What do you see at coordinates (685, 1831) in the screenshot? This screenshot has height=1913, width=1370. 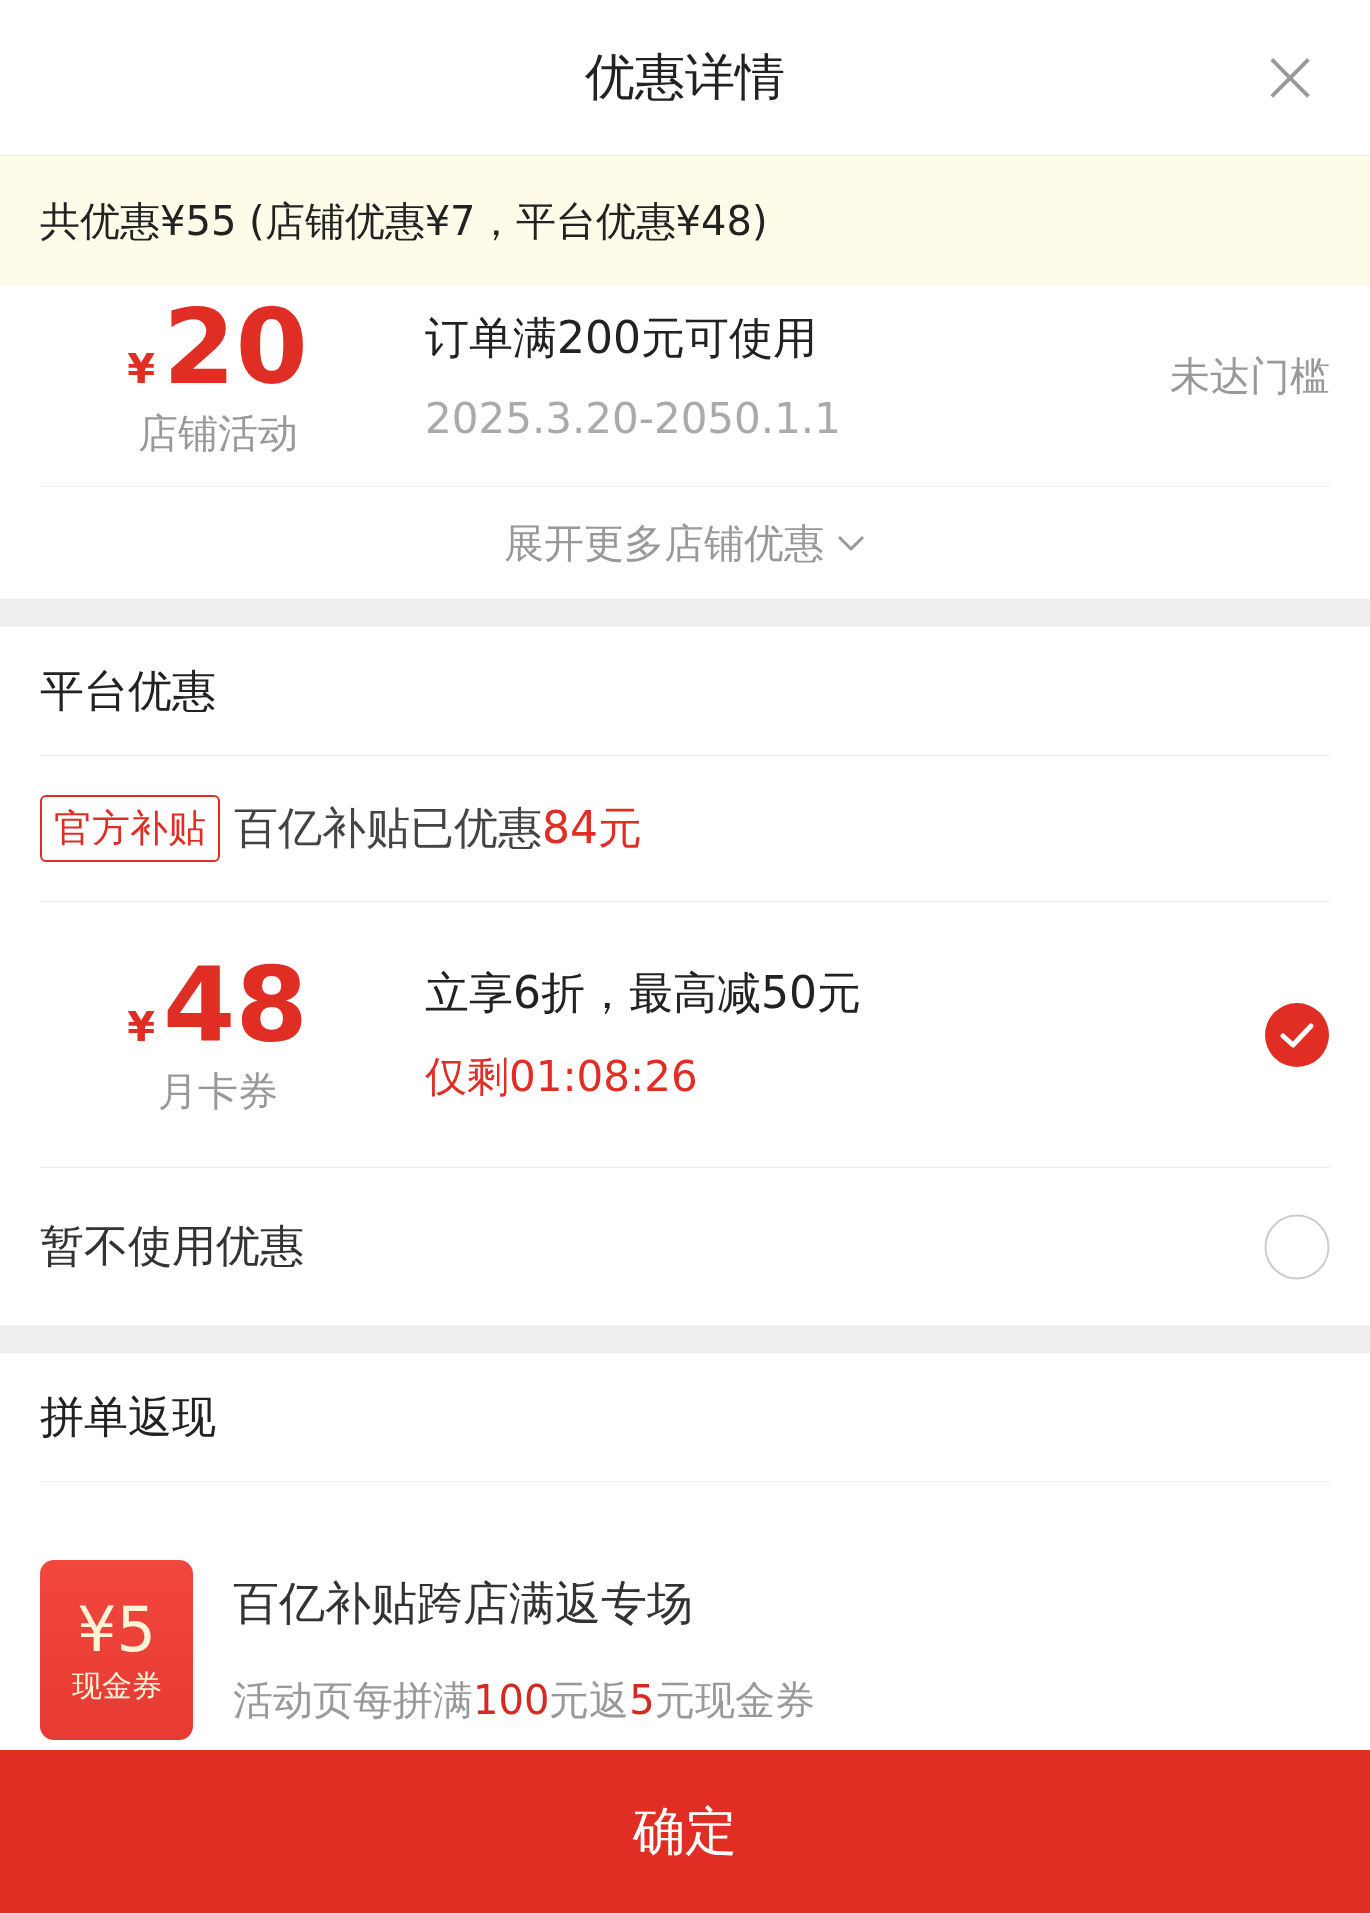 I see `confirm-button: 确定` at bounding box center [685, 1831].